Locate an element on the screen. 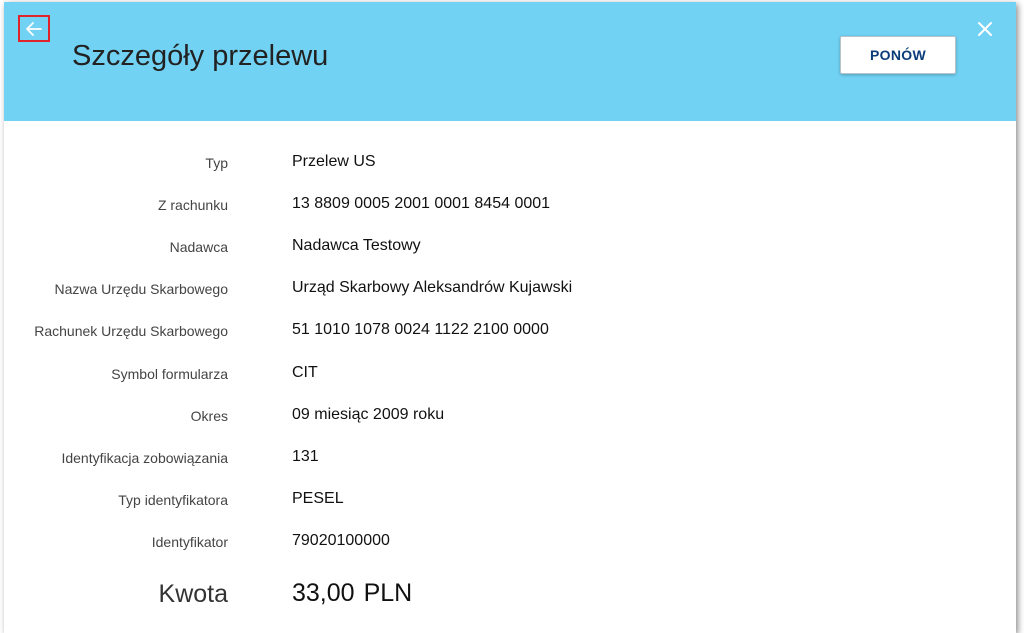 Image resolution: width=1024 pixels, height=633 pixels. detail-label: Typ identyfikatora is located at coordinates (173, 500).